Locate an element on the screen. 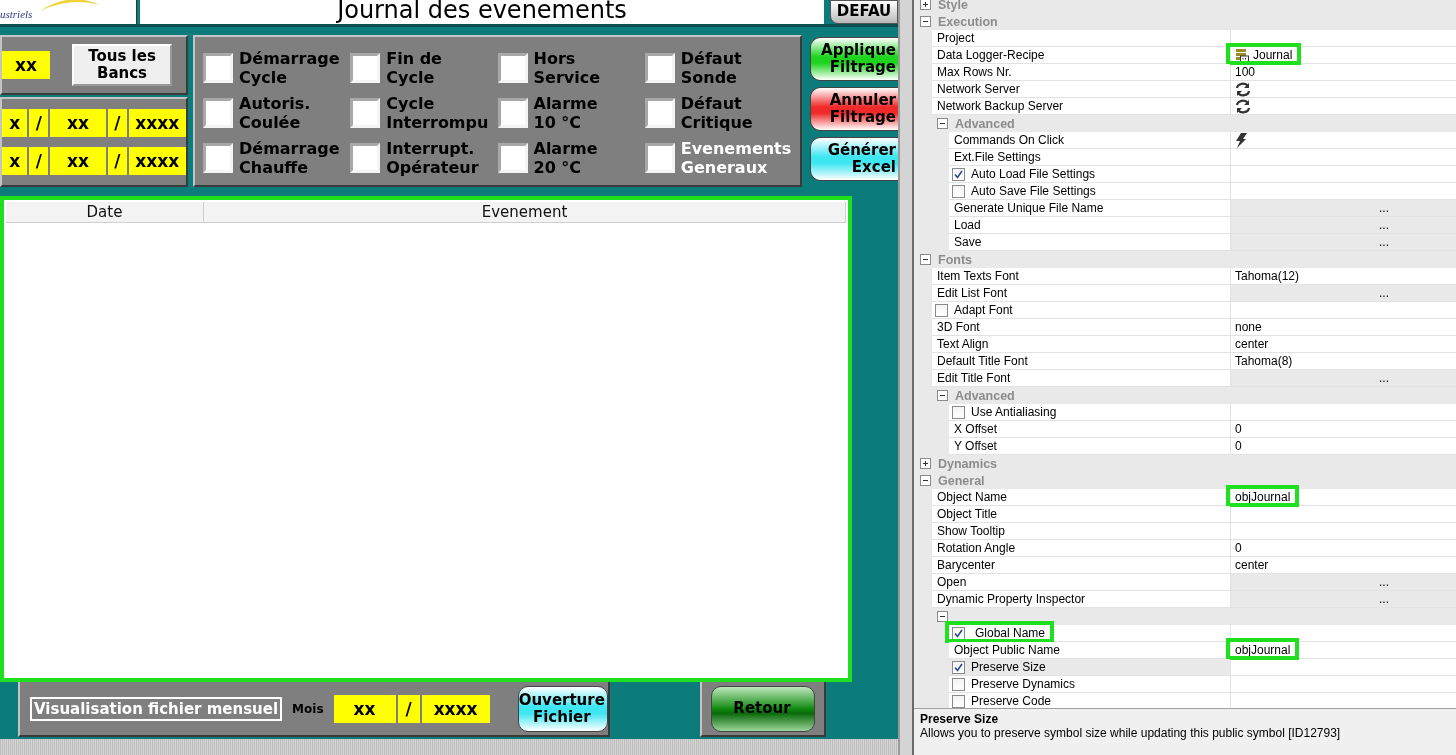 The height and width of the screenshot is (755, 1456). property-label: Object Name is located at coordinates (972, 497).